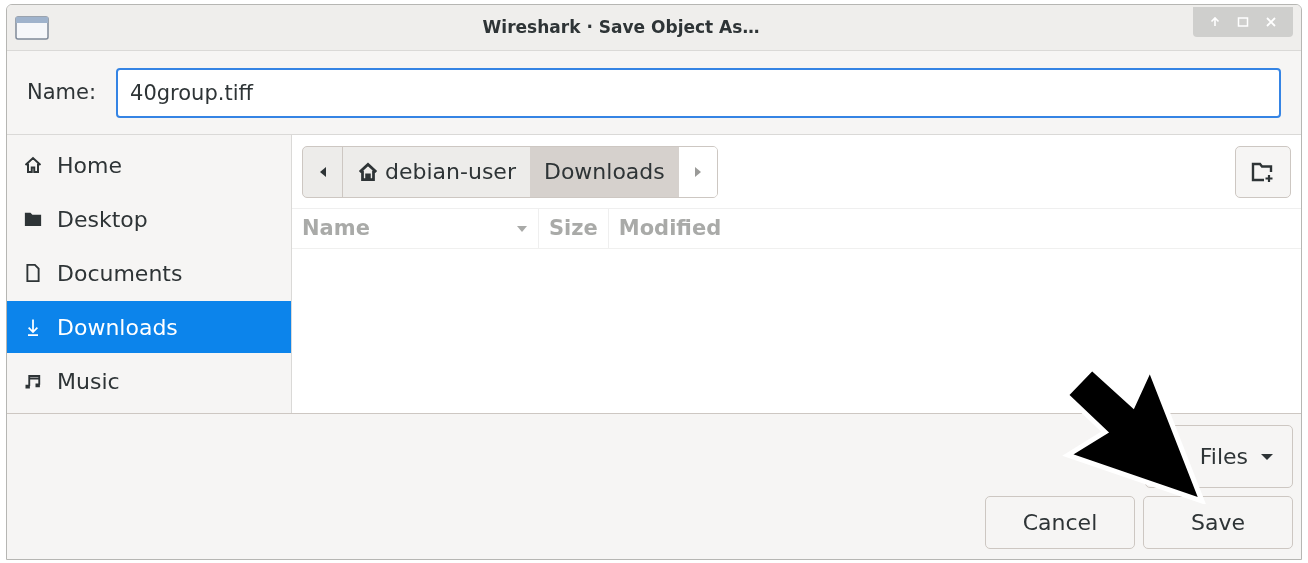  I want to click on folder-plus-icon, so click(1263, 171).